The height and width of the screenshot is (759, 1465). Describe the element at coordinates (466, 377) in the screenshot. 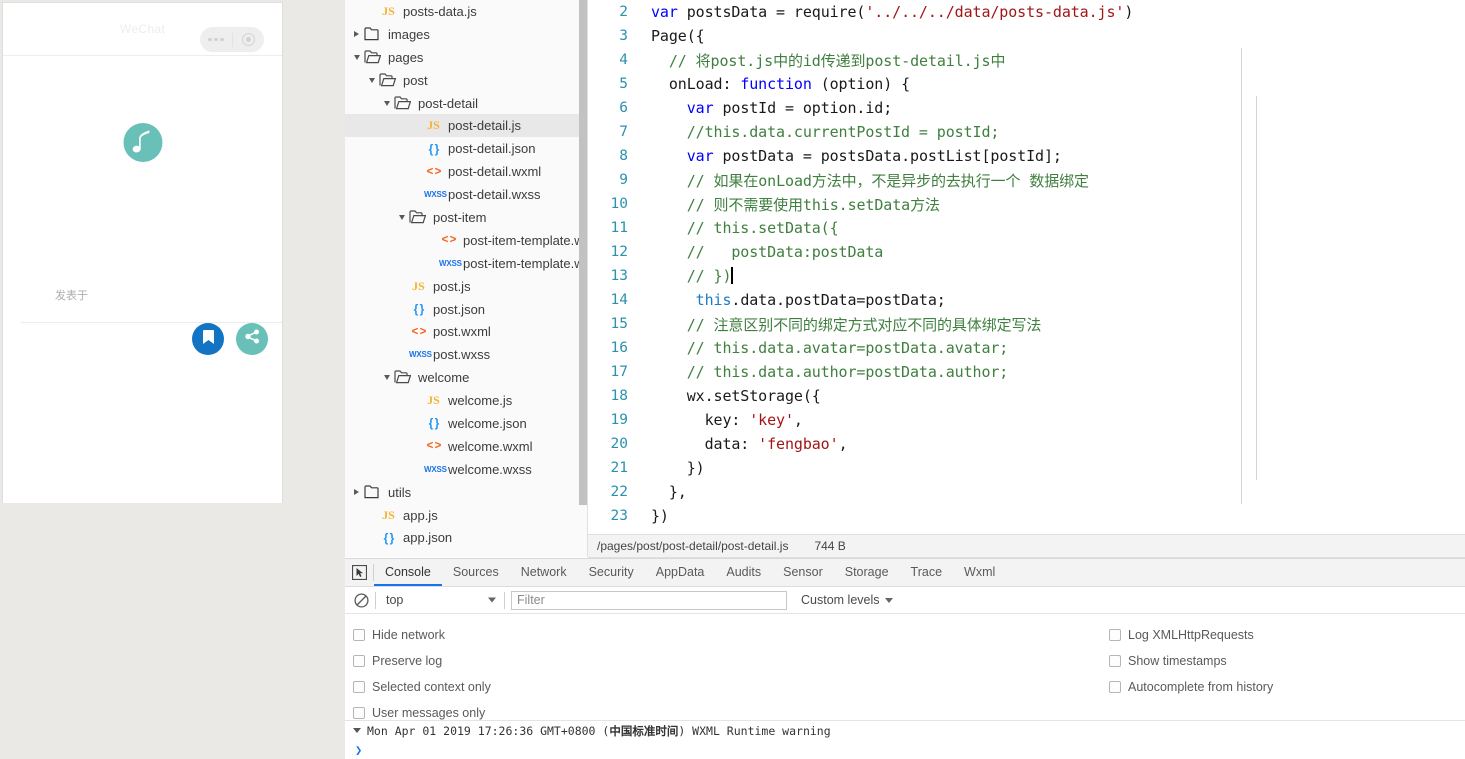

I see `tree-item-welcome: welcome` at that location.